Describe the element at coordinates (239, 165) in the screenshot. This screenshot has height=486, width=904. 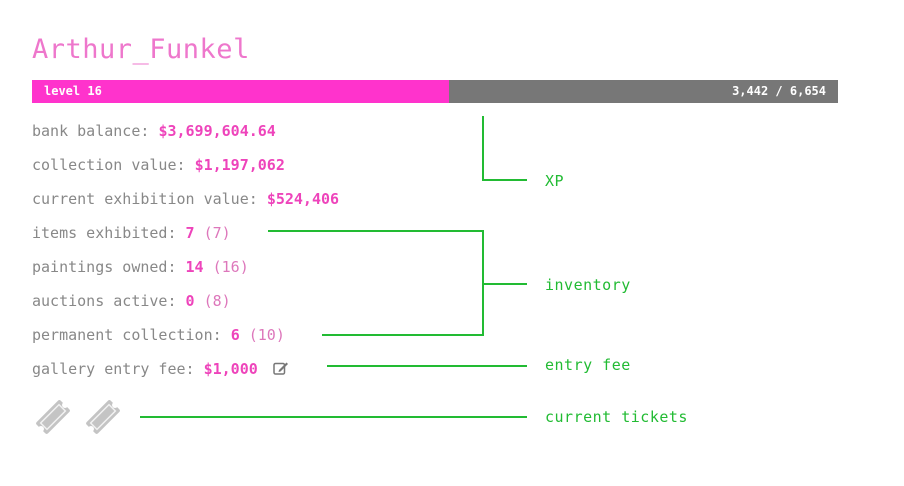
I see `stat-value: $1,197,062` at that location.